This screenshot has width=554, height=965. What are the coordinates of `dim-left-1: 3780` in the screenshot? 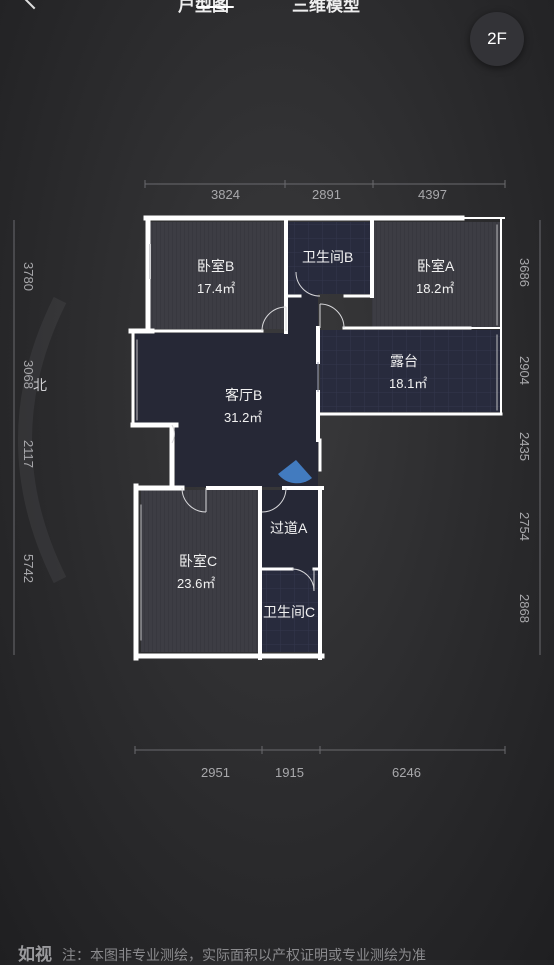 It's located at (28, 276).